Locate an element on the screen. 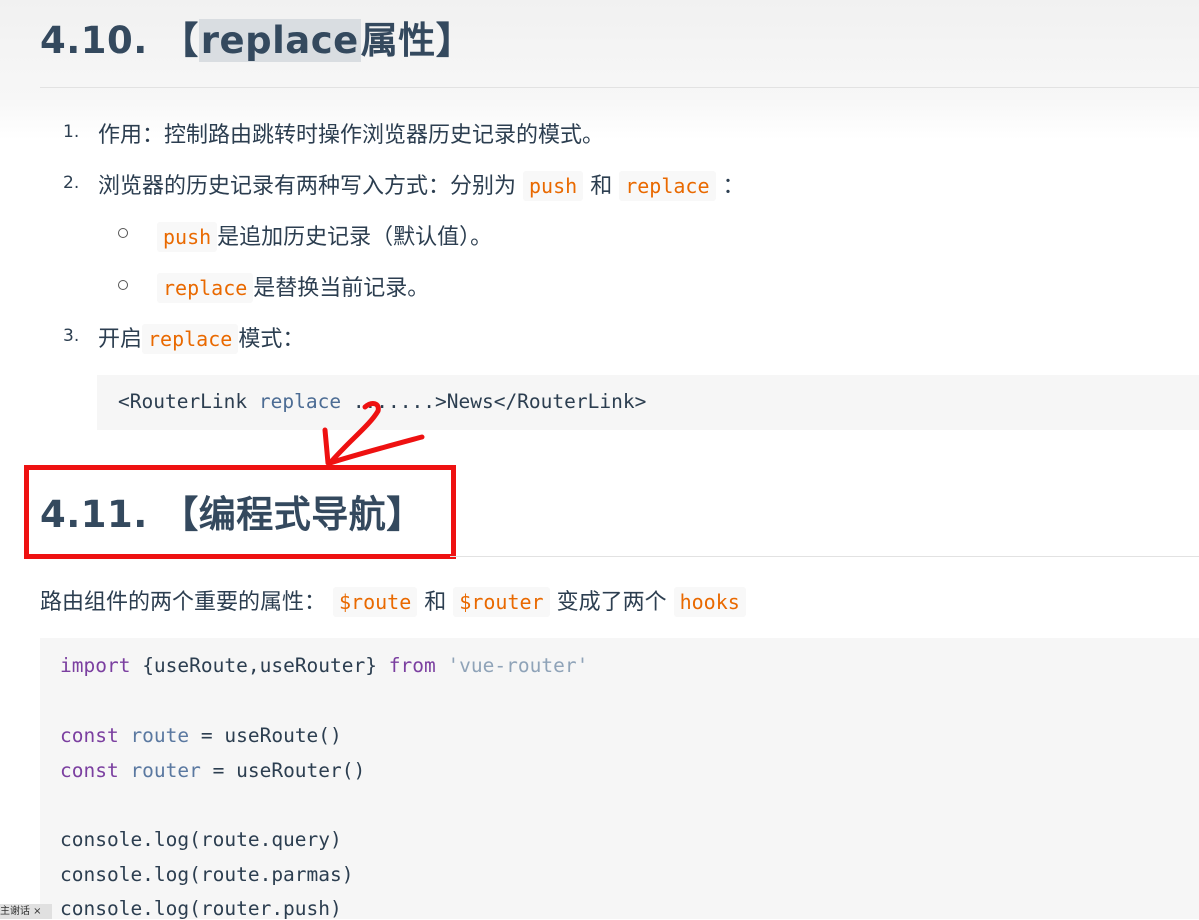 This screenshot has height=920, width=1199. list-number-3: 3. is located at coordinates (71, 336).